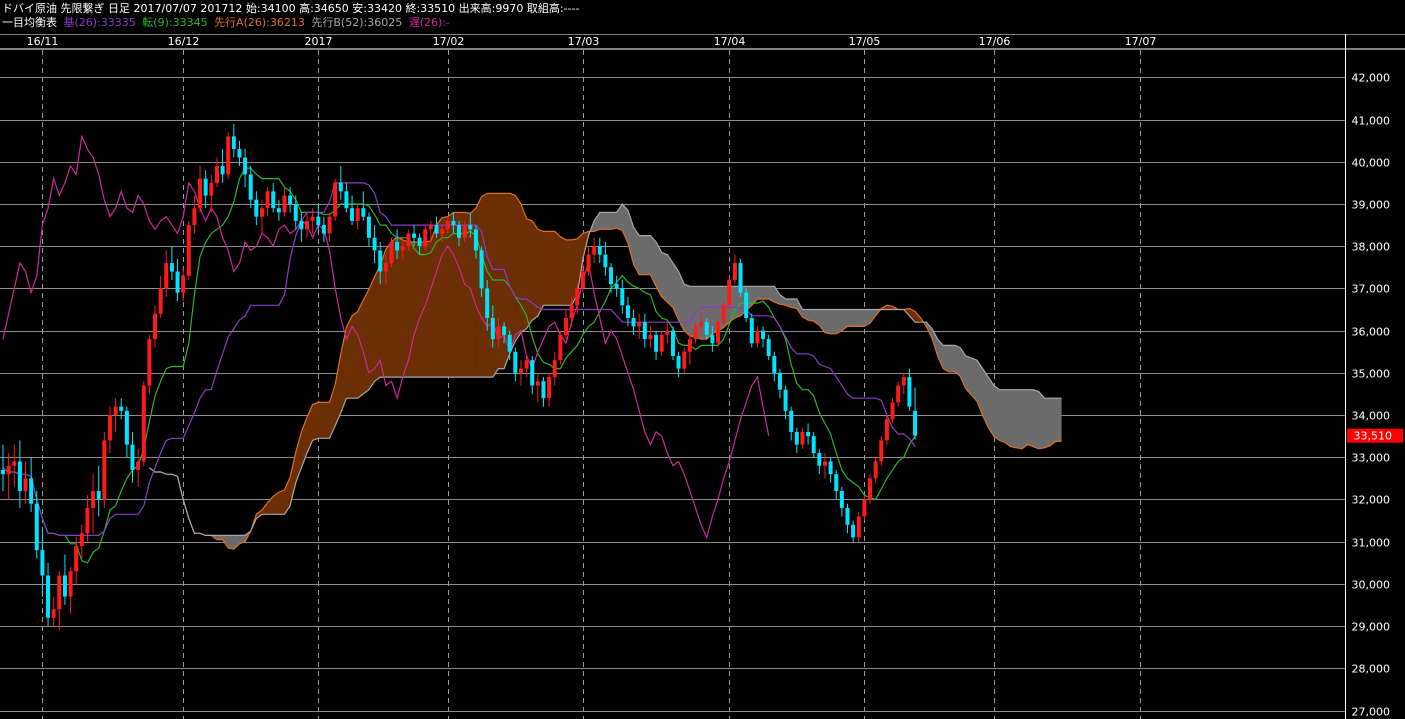 The width and height of the screenshot is (1405, 719). Describe the element at coordinates (319, 41) in the screenshot. I see `x-tick-label: 2017` at that location.